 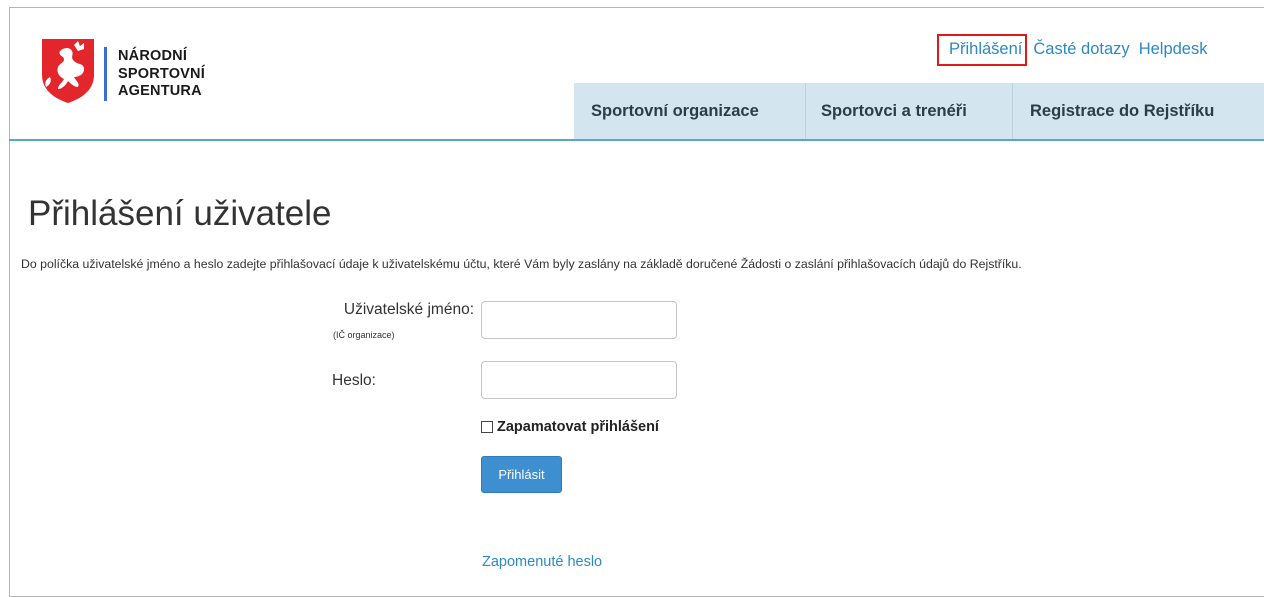 I want to click on login-button: Přihlásit, so click(x=521, y=474).